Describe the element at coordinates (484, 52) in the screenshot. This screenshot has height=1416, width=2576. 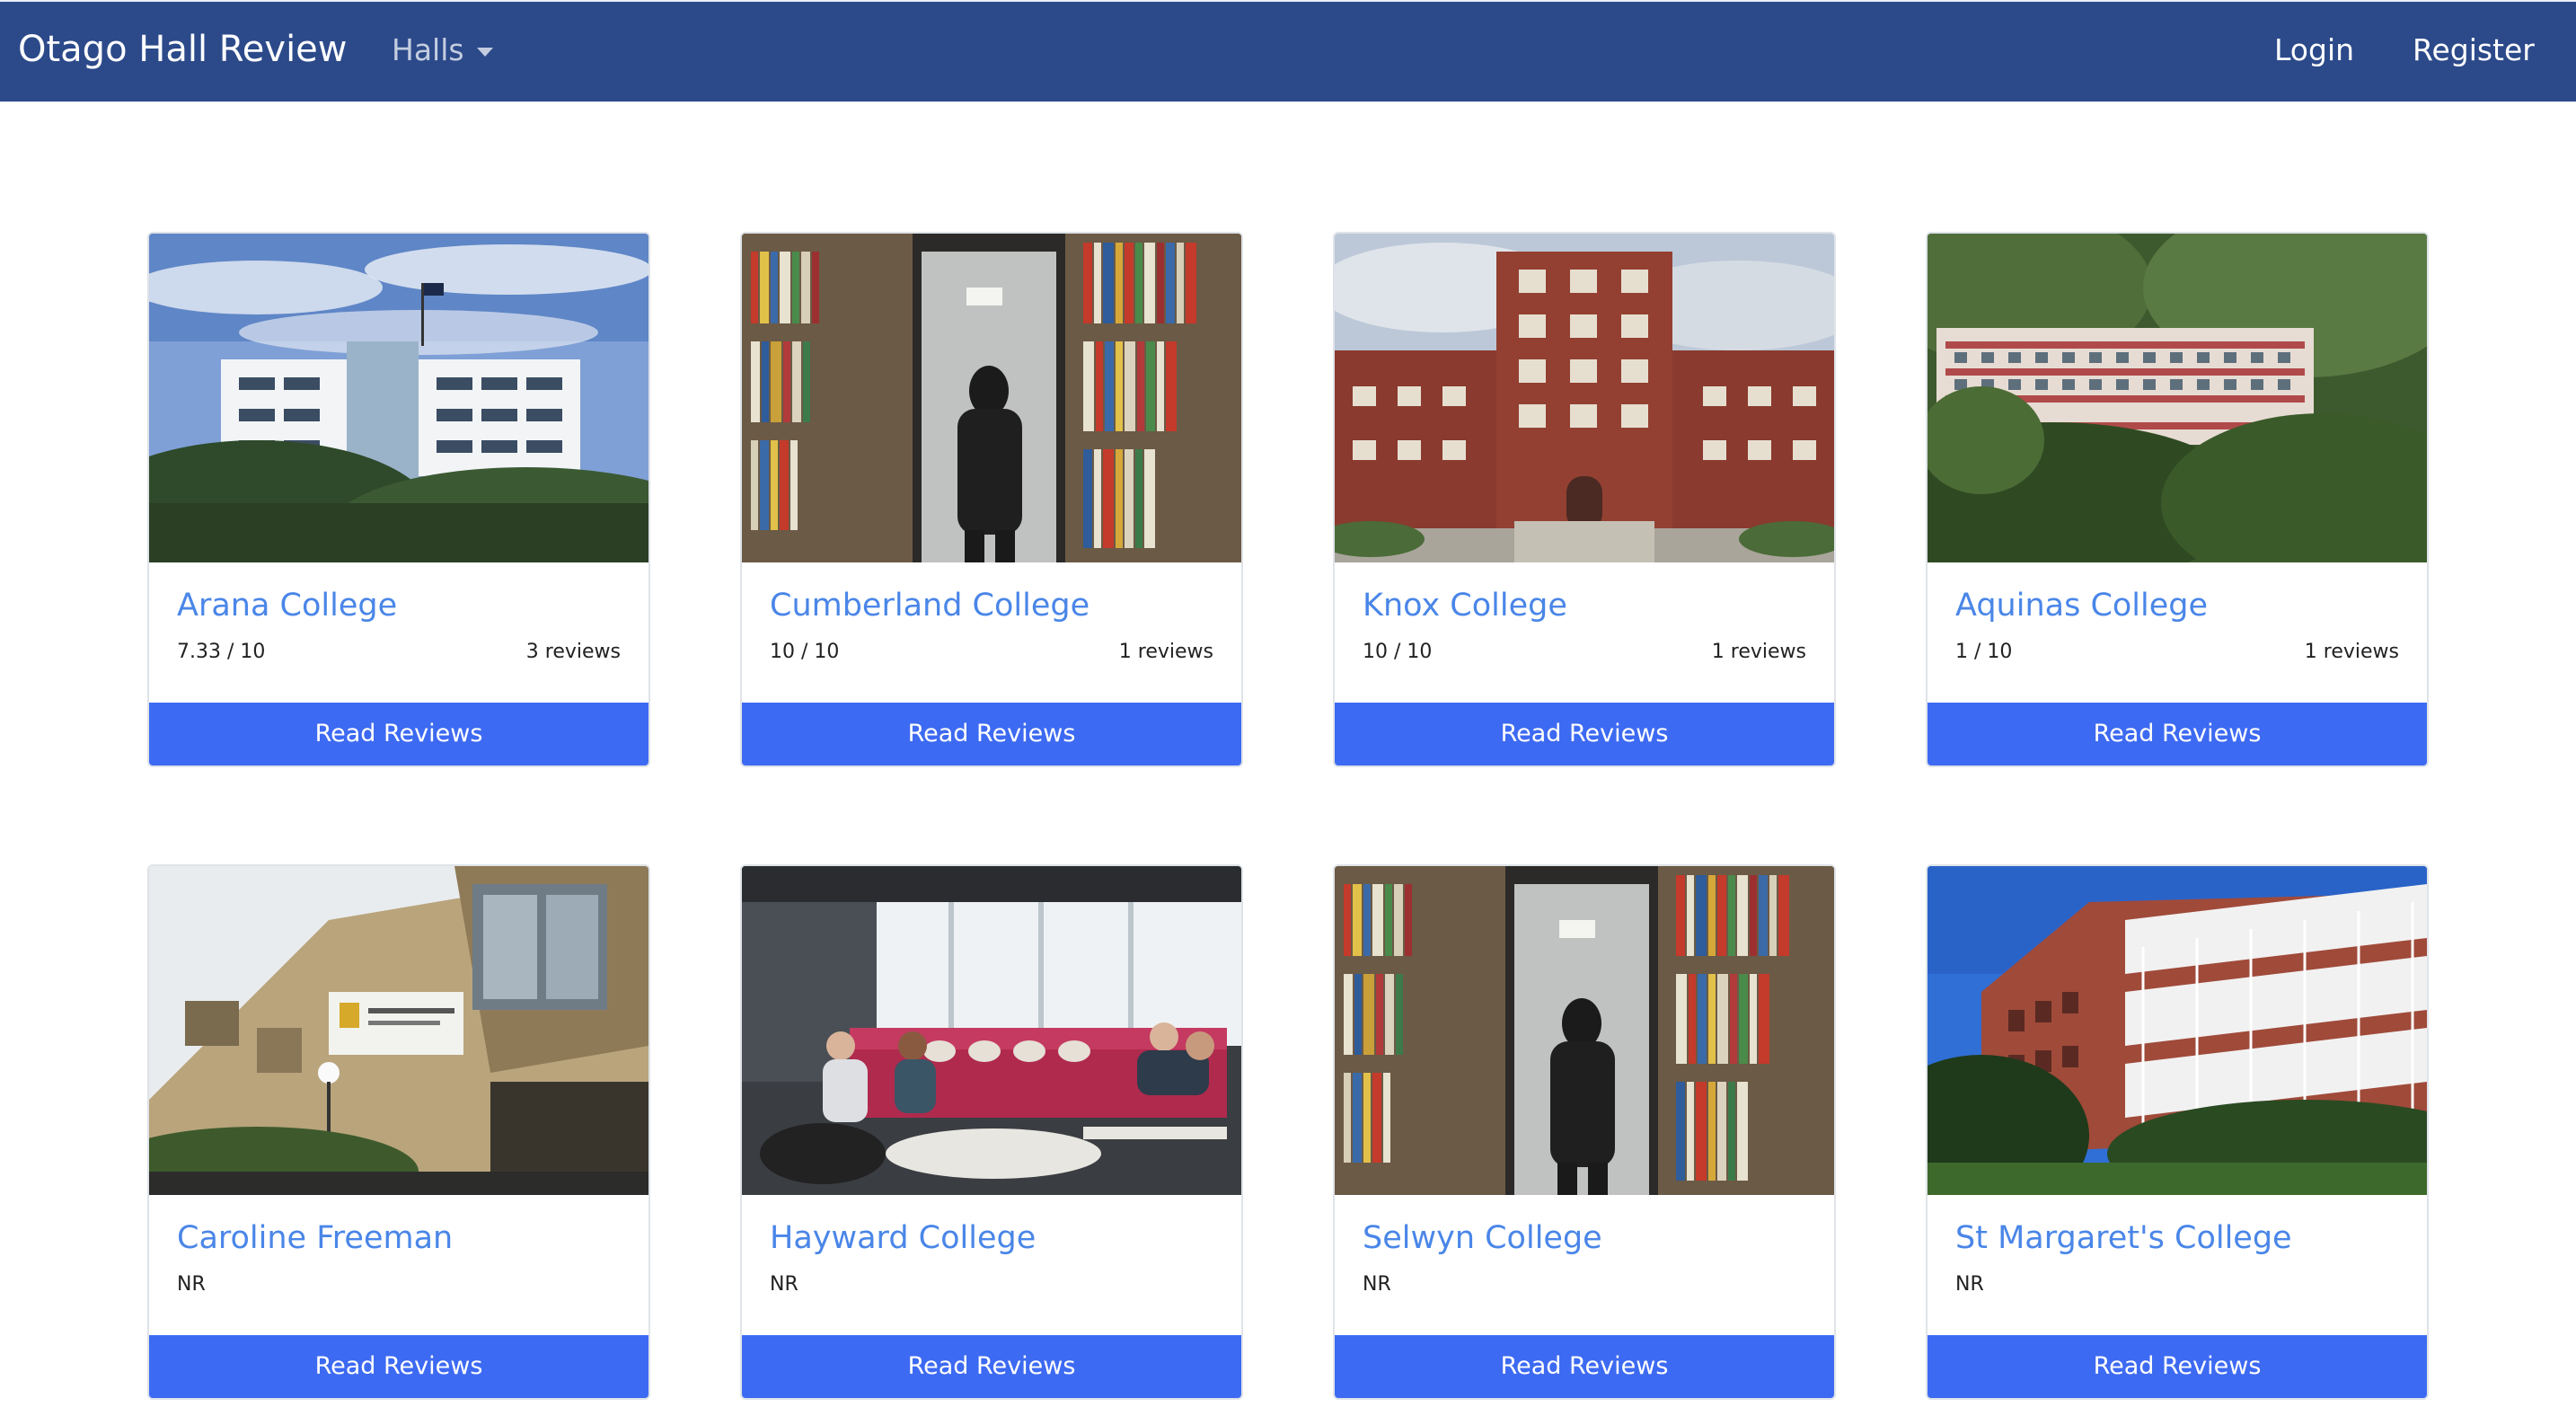
I see `caret-down-icon` at that location.